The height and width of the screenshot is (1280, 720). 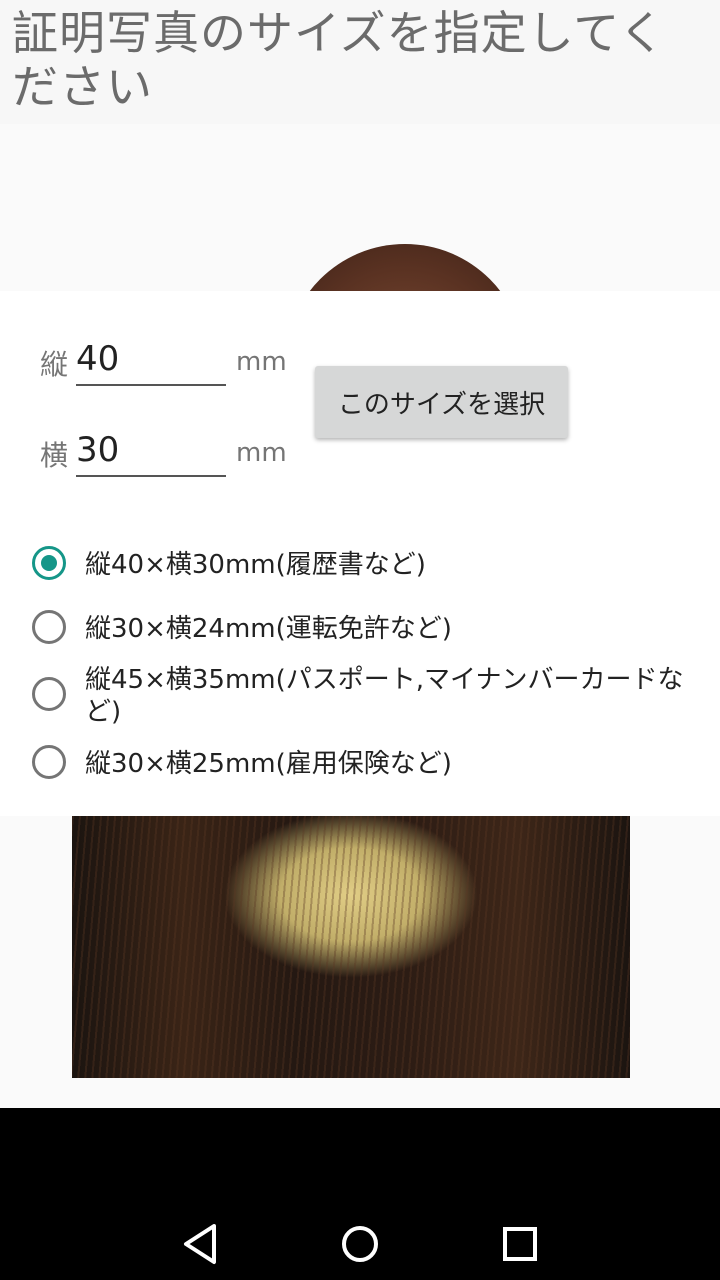 What do you see at coordinates (384, 696) in the screenshot?
I see `size-option-label: 縦45×横35mm(パスポート,マイナンバーカードなど)` at bounding box center [384, 696].